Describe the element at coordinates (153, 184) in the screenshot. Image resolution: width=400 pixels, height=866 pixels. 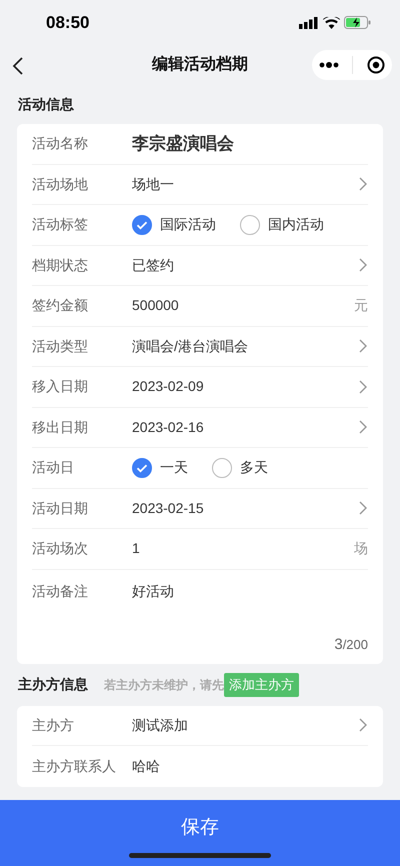
I see `field-value: 场地一` at that location.